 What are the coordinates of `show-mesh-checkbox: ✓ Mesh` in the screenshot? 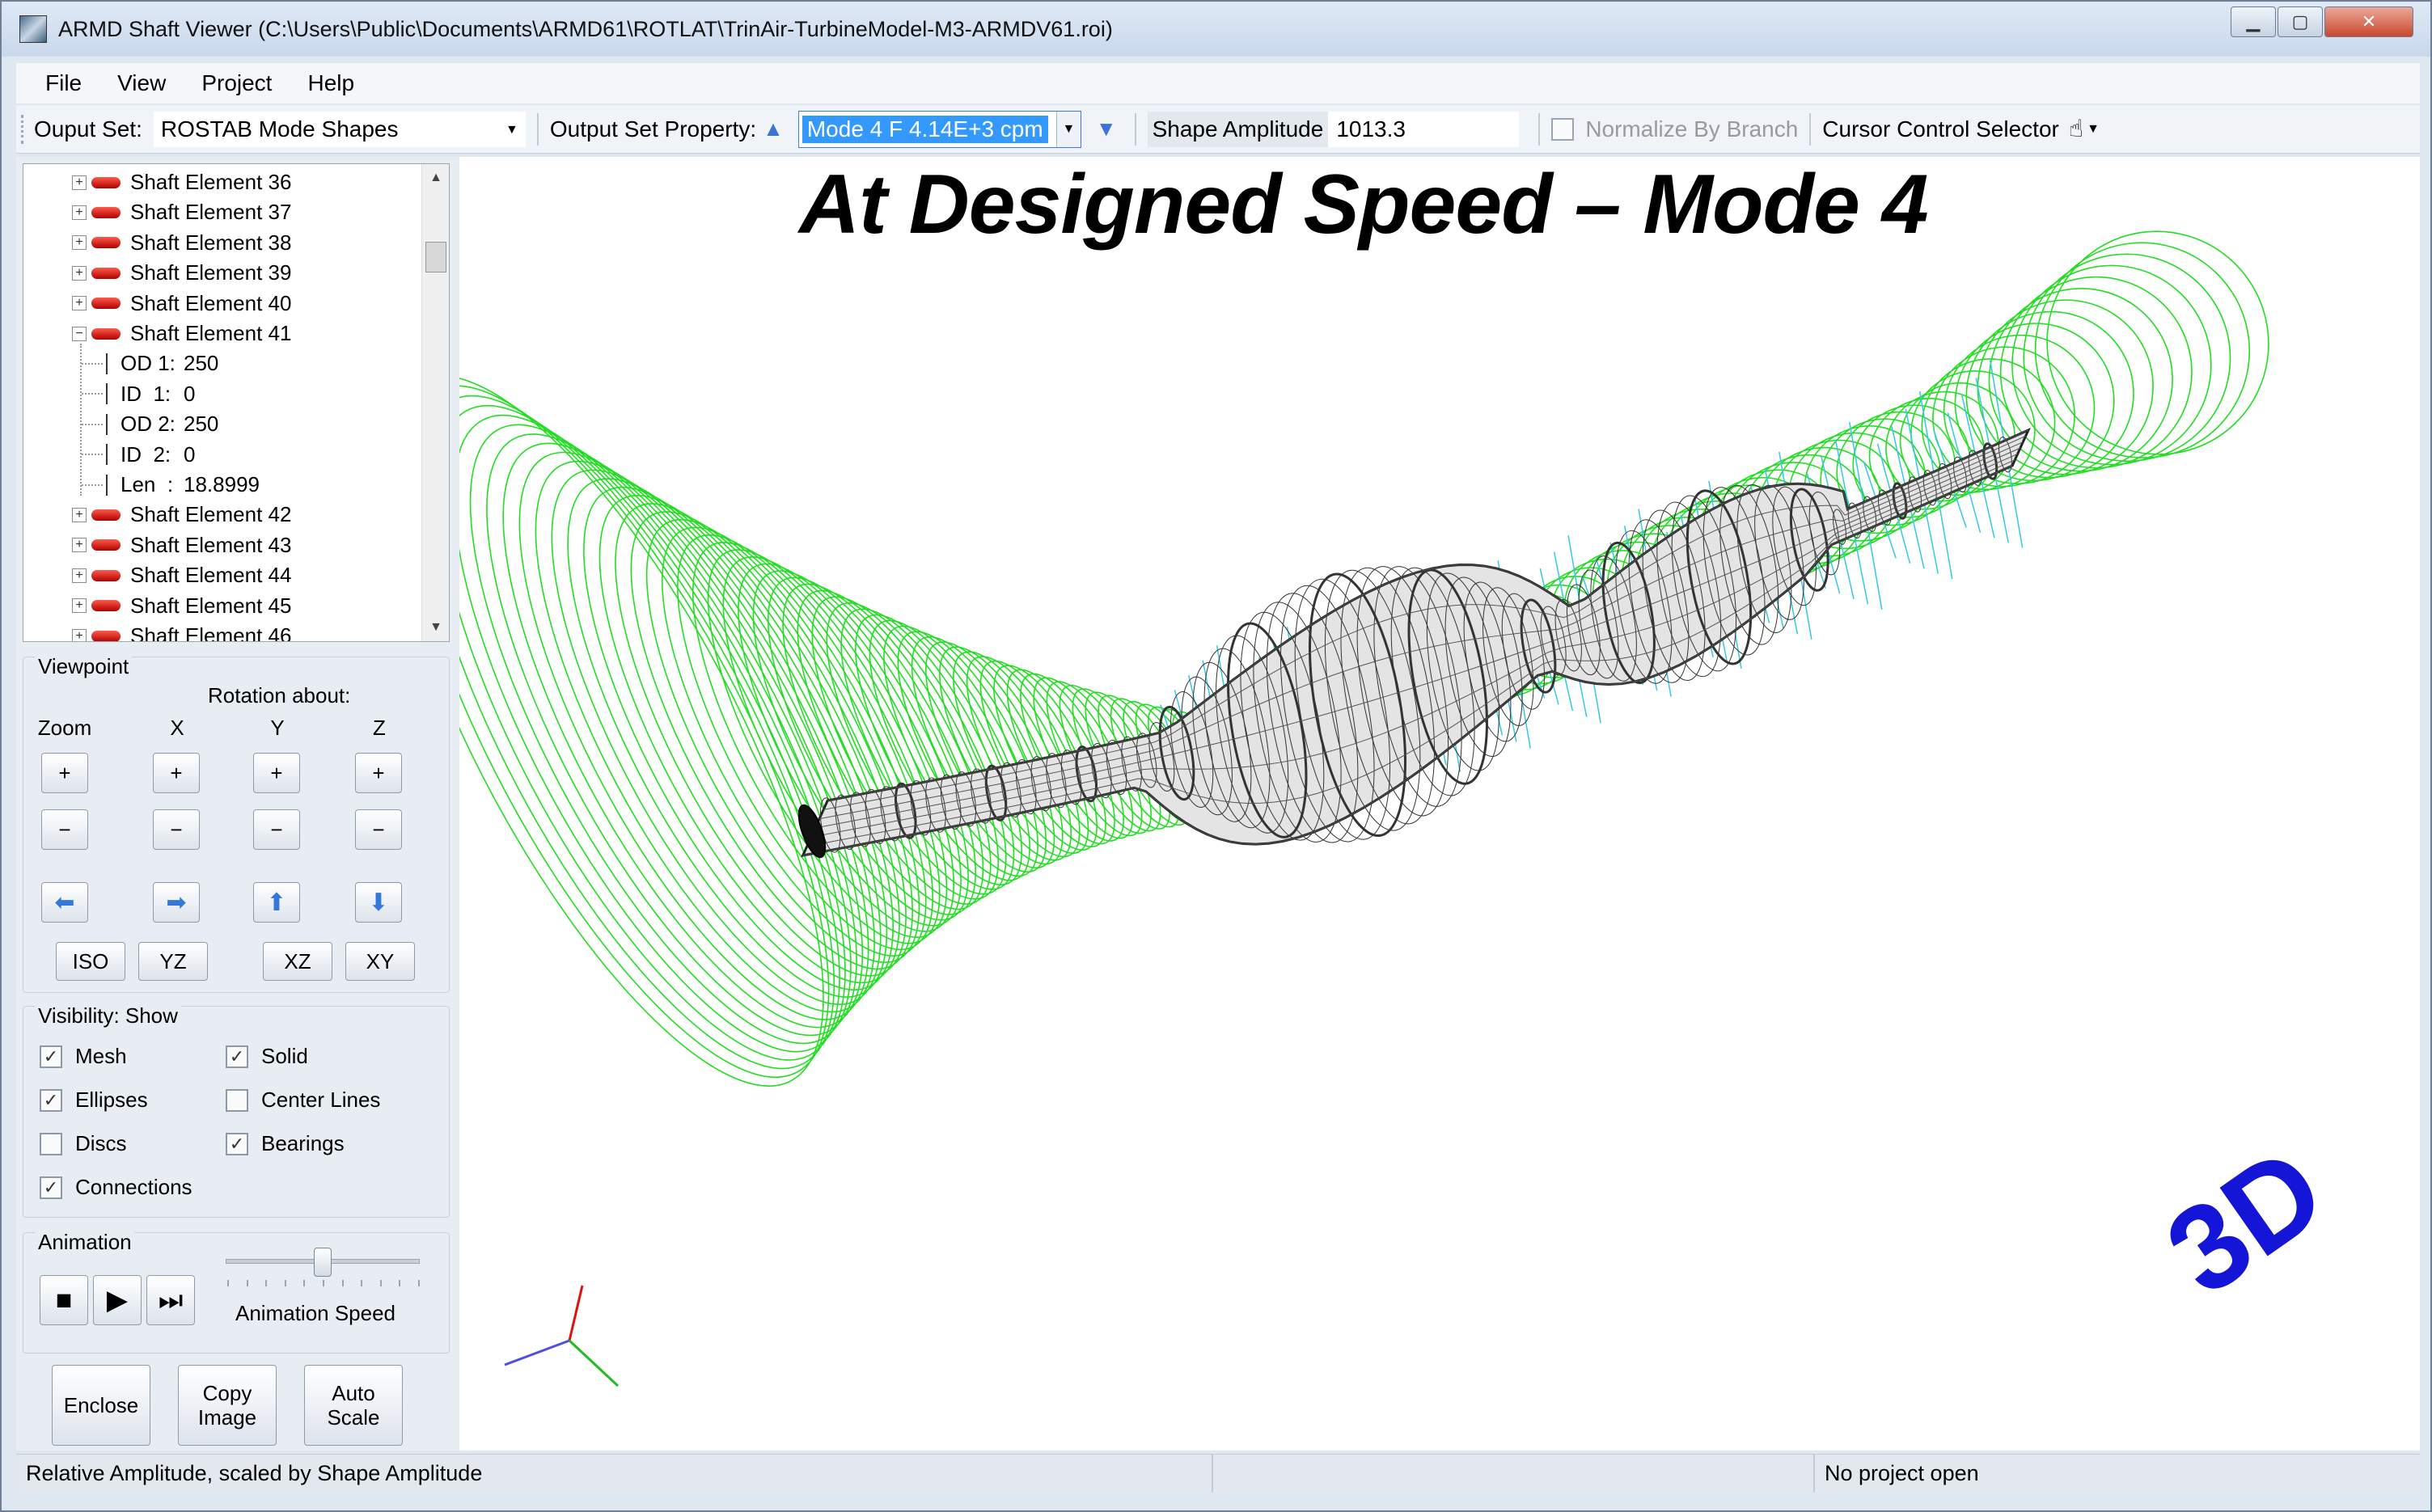 It's located at (83, 1056).